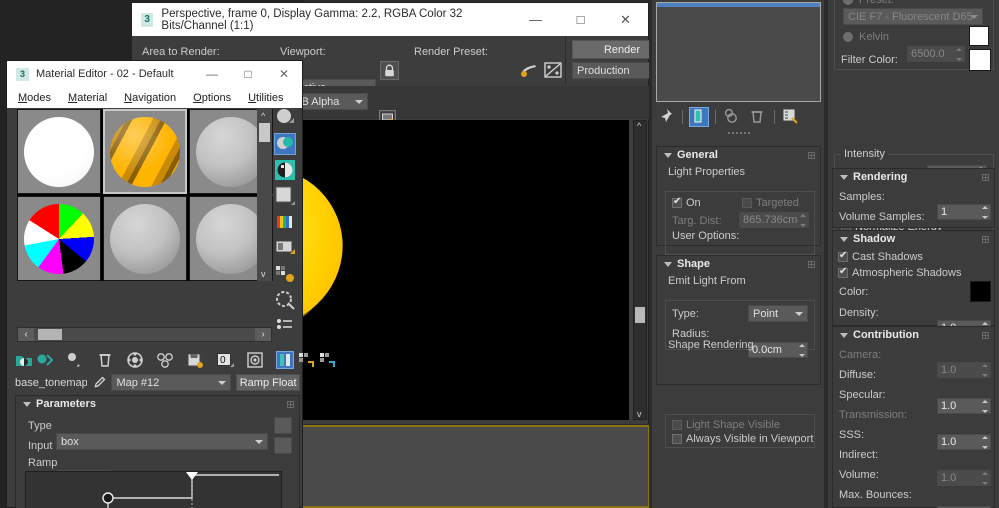  What do you see at coordinates (677, 202) in the screenshot?
I see `on-checkbox-box` at bounding box center [677, 202].